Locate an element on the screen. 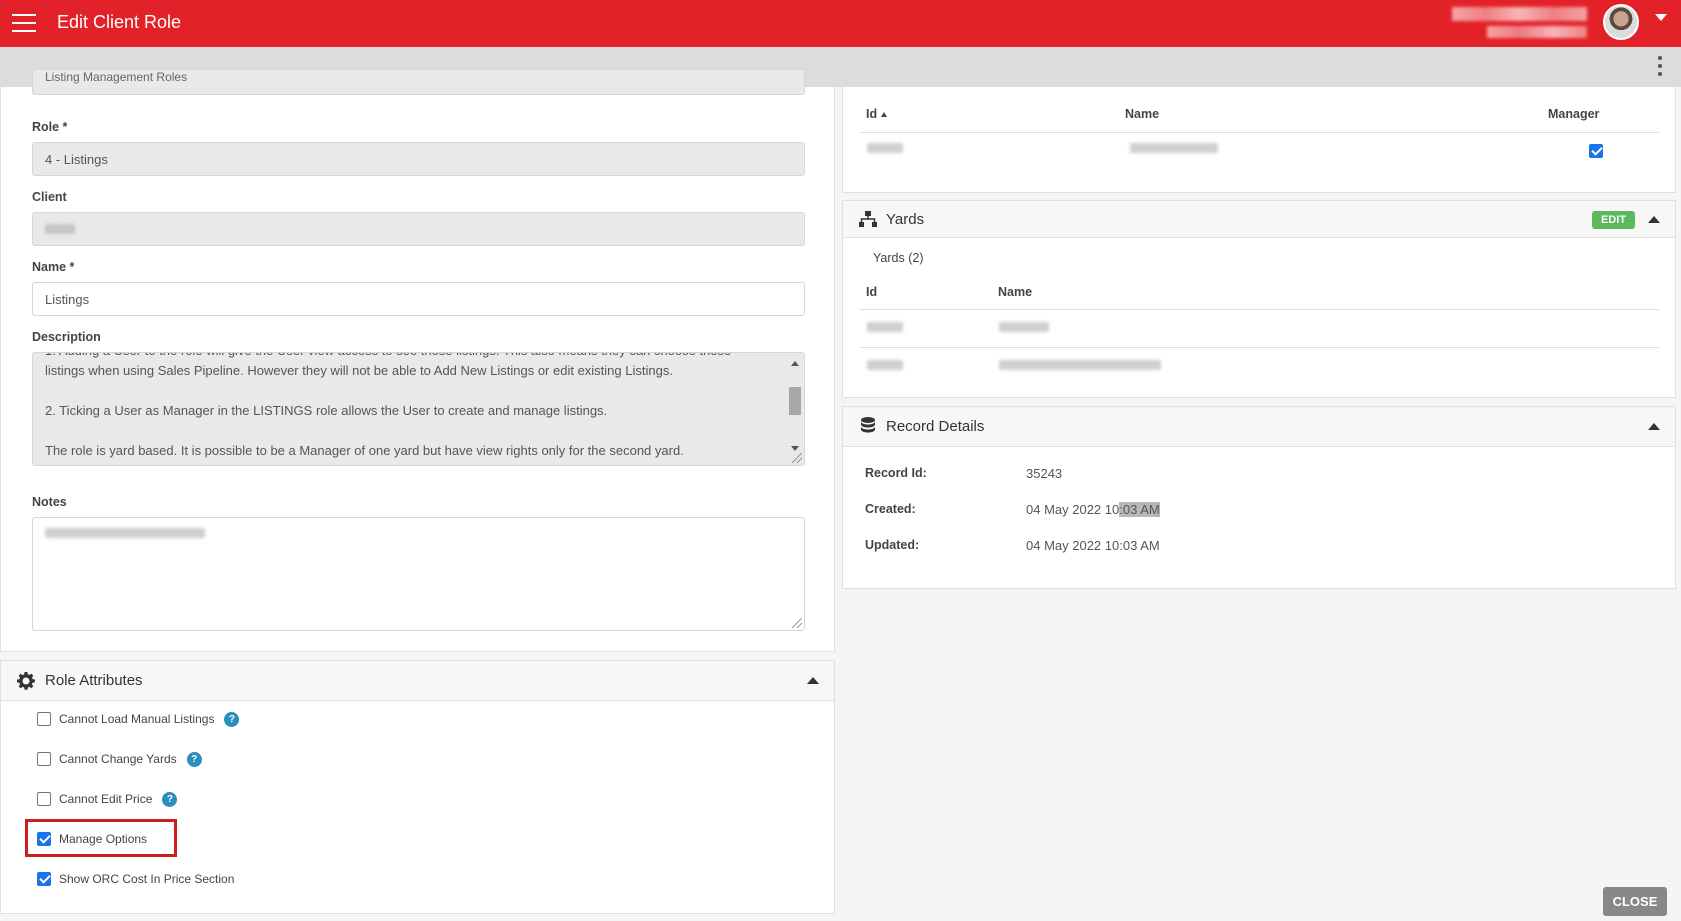  attribute-label: Cannot Edit Price is located at coordinates (106, 799).